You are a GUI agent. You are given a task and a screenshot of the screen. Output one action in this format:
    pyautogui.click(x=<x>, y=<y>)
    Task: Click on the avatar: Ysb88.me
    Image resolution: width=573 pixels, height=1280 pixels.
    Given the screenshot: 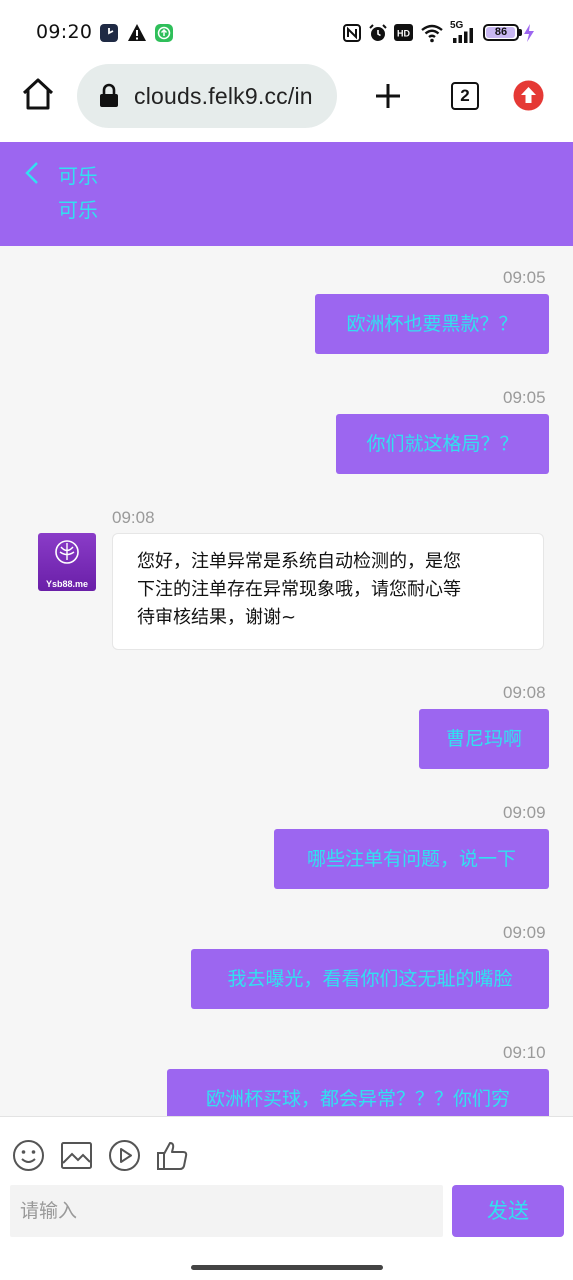 What is the action you would take?
    pyautogui.click(x=67, y=562)
    